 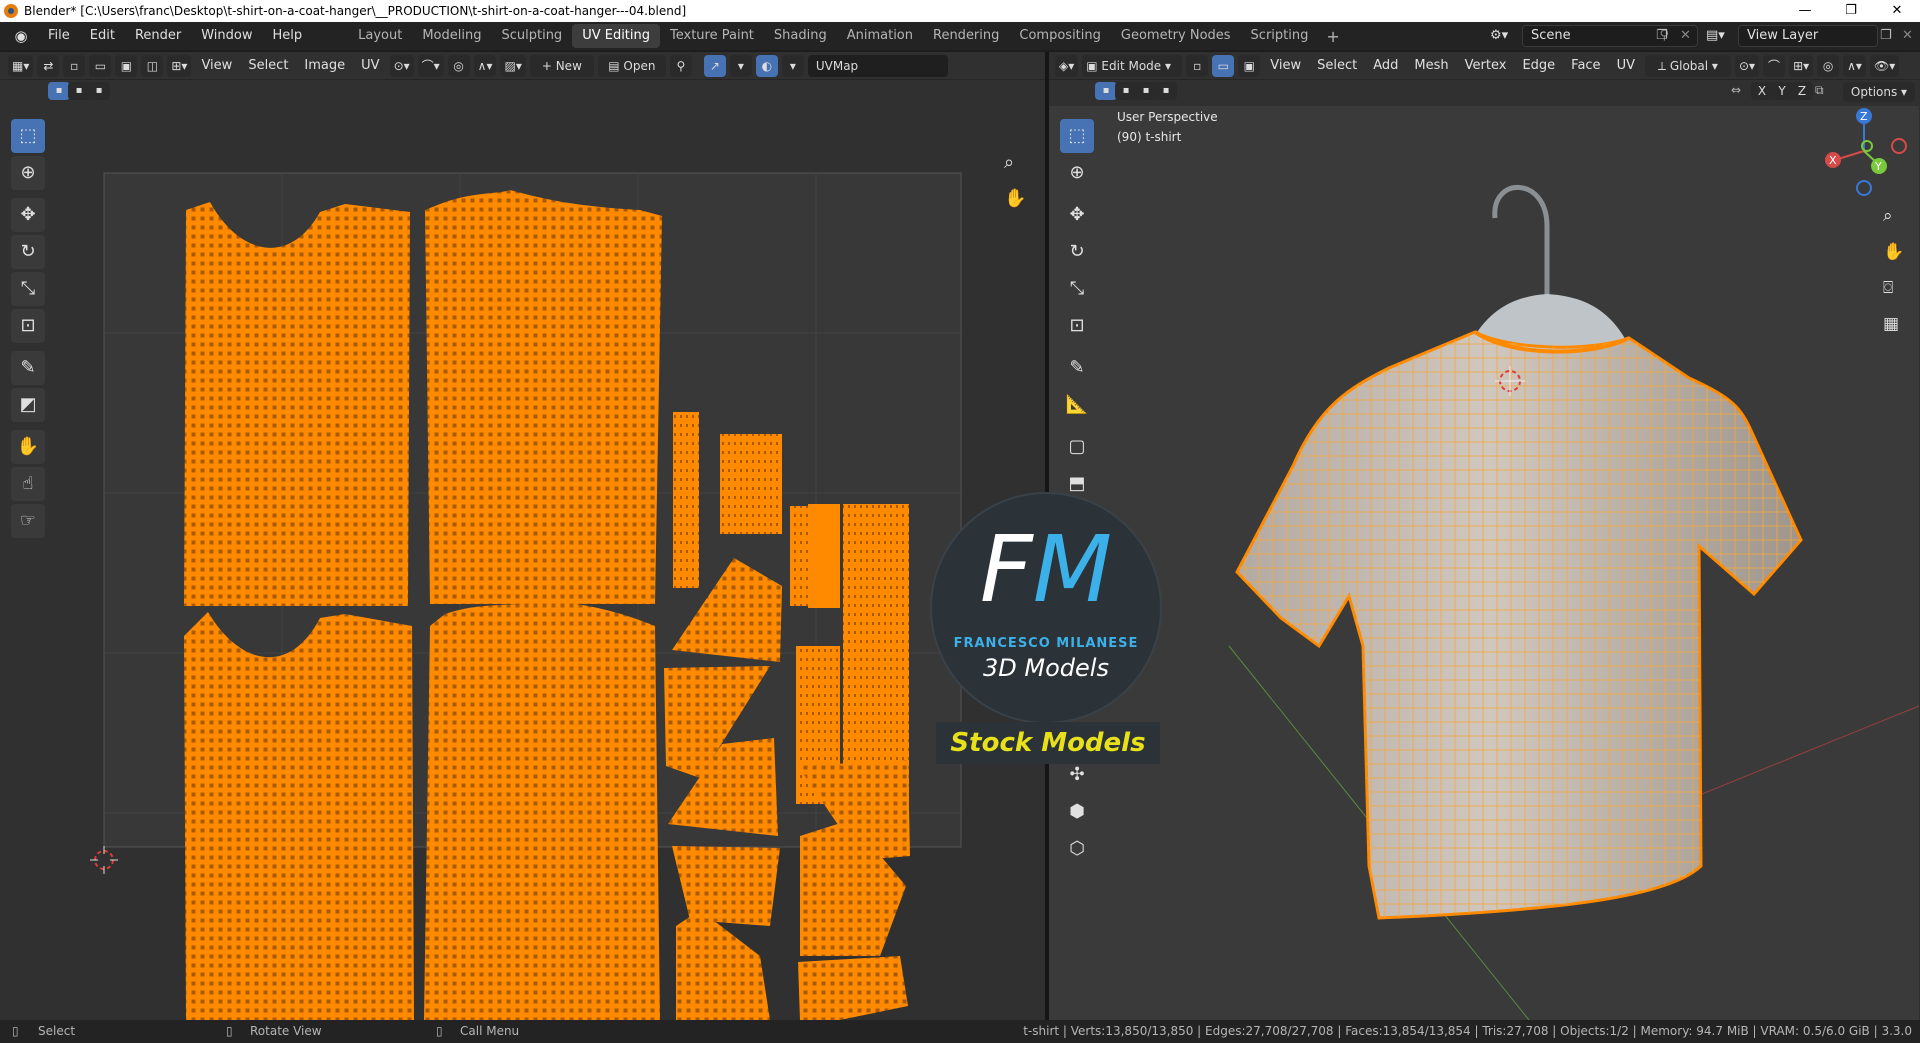 I want to click on cursor-tool-icon: ⊕, so click(x=28, y=173).